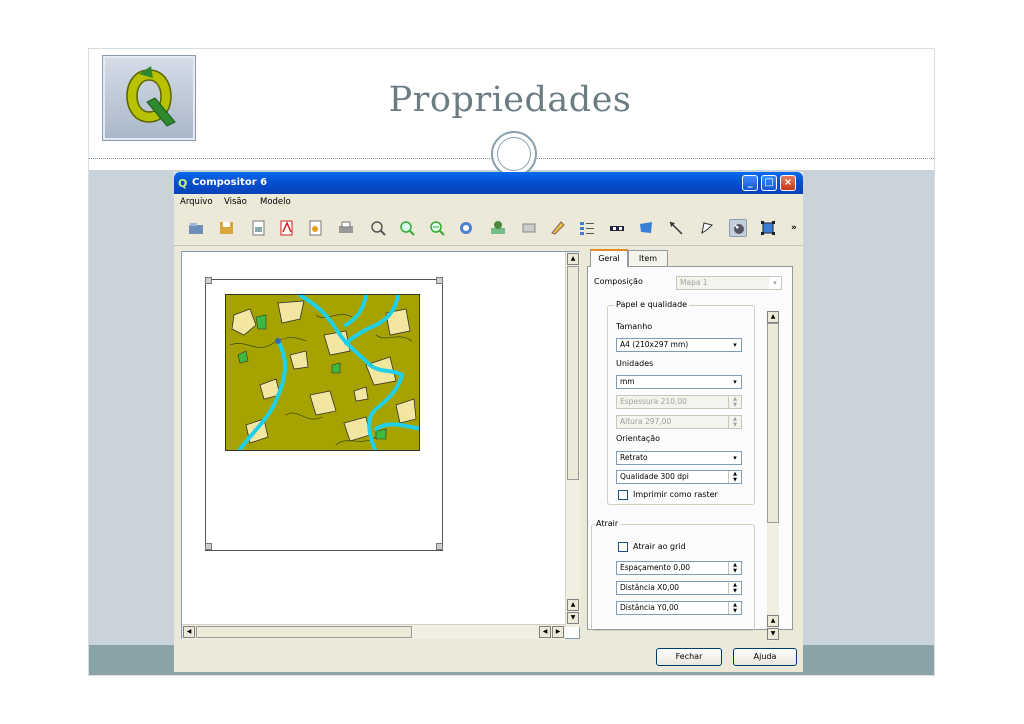  I want to click on tab-item: Item, so click(648, 258).